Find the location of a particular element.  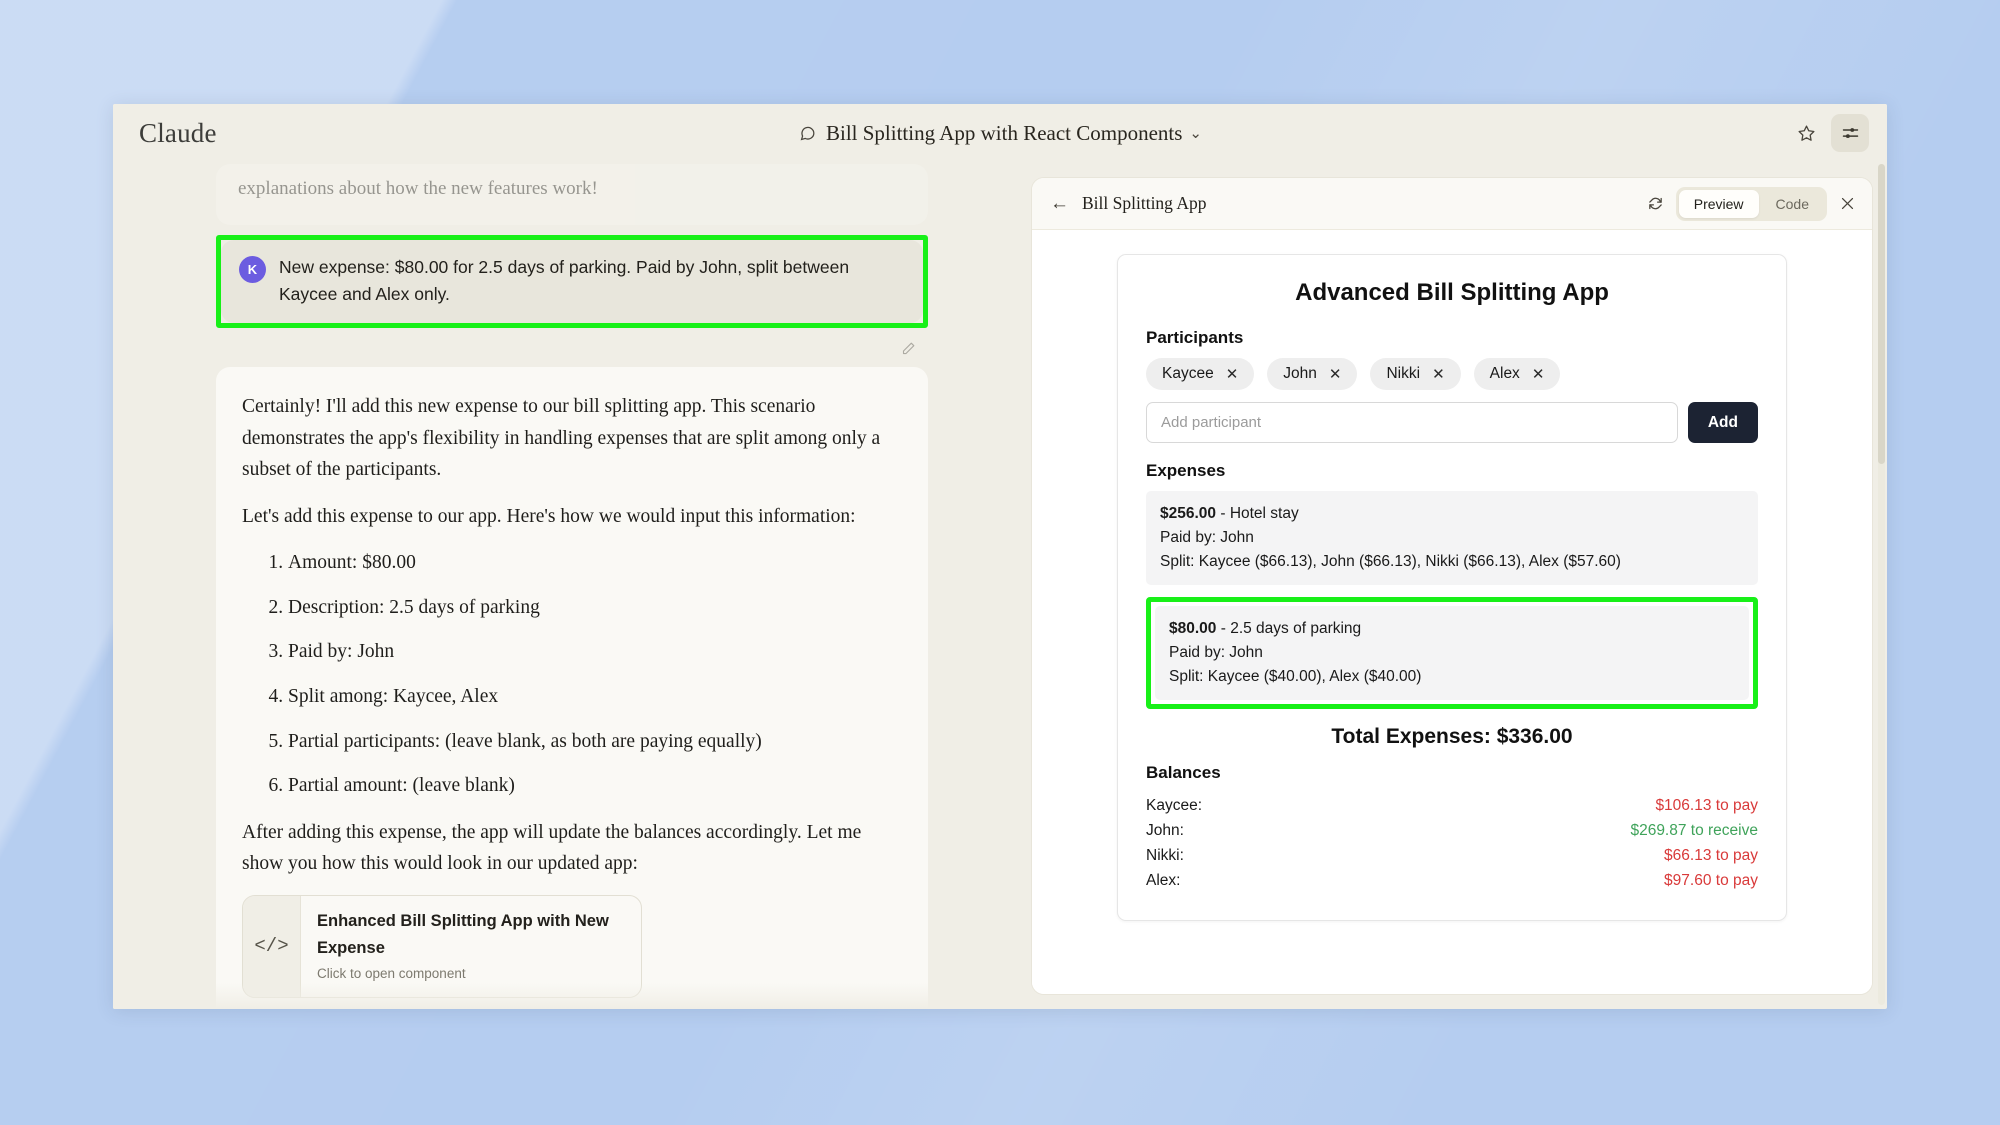

expense-amount: $80.00 is located at coordinates (1193, 629).